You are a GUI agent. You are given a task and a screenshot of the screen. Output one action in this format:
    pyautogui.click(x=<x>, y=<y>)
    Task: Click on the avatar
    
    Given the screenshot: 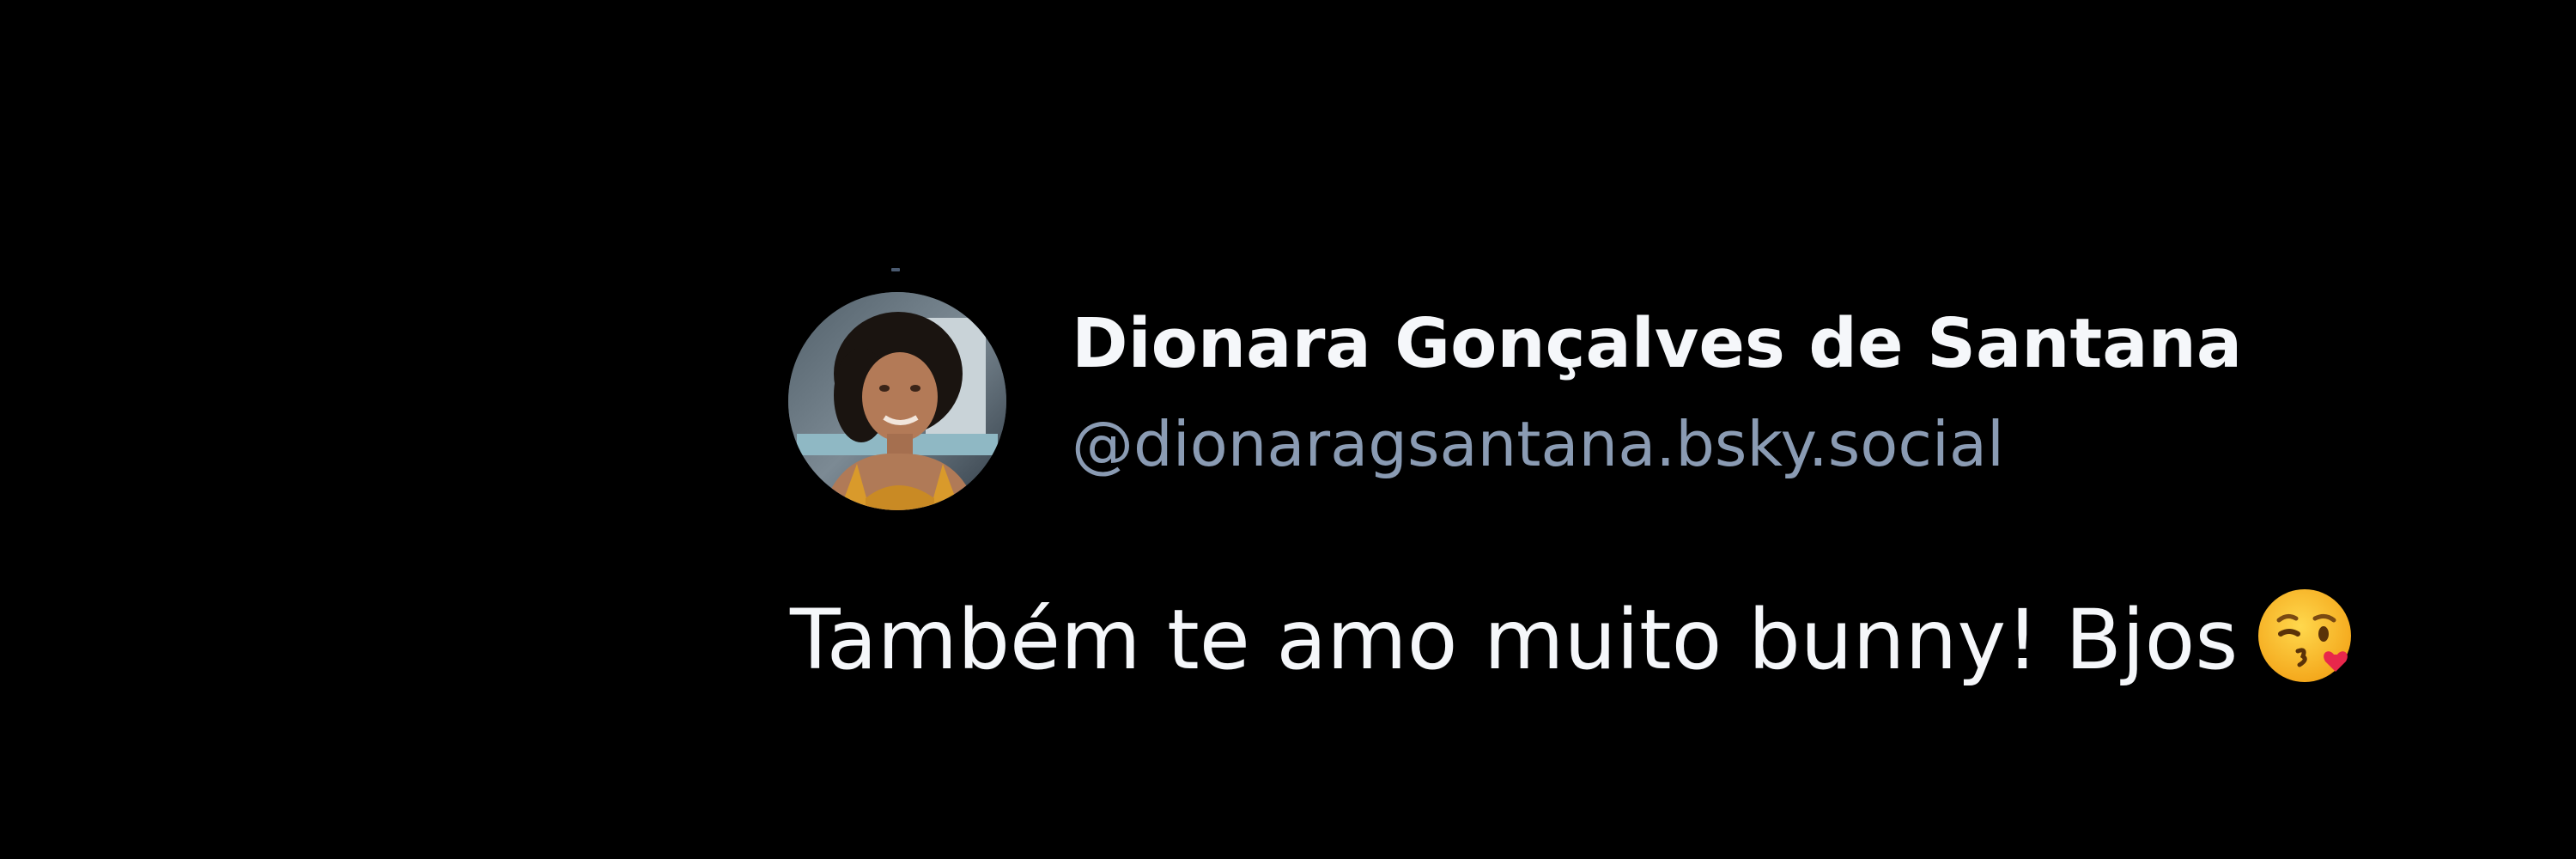 What is the action you would take?
    pyautogui.click(x=897, y=401)
    